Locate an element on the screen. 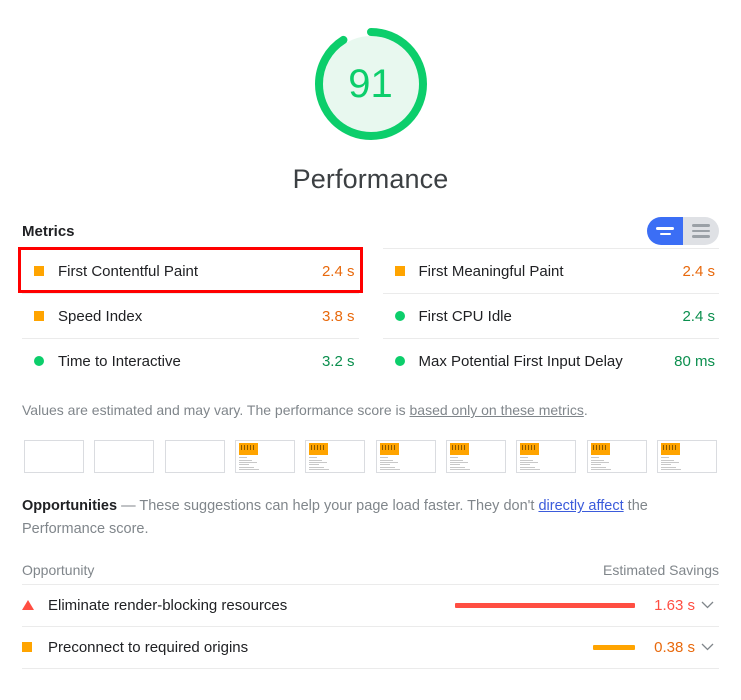 Image resolution: width=741 pixels, height=700 pixels. column-header-opportunity: Opportunity is located at coordinates (58, 569).